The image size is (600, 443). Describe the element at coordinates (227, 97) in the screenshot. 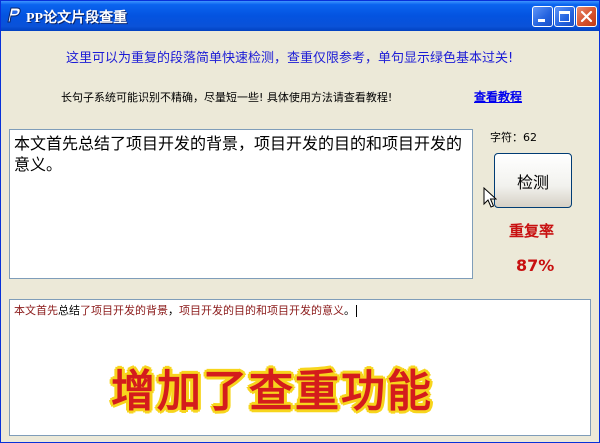

I see `info-text-secondary: 长句子系统可能识别不精确，尽量短一些! 具体使用方法请查看教程!` at that location.